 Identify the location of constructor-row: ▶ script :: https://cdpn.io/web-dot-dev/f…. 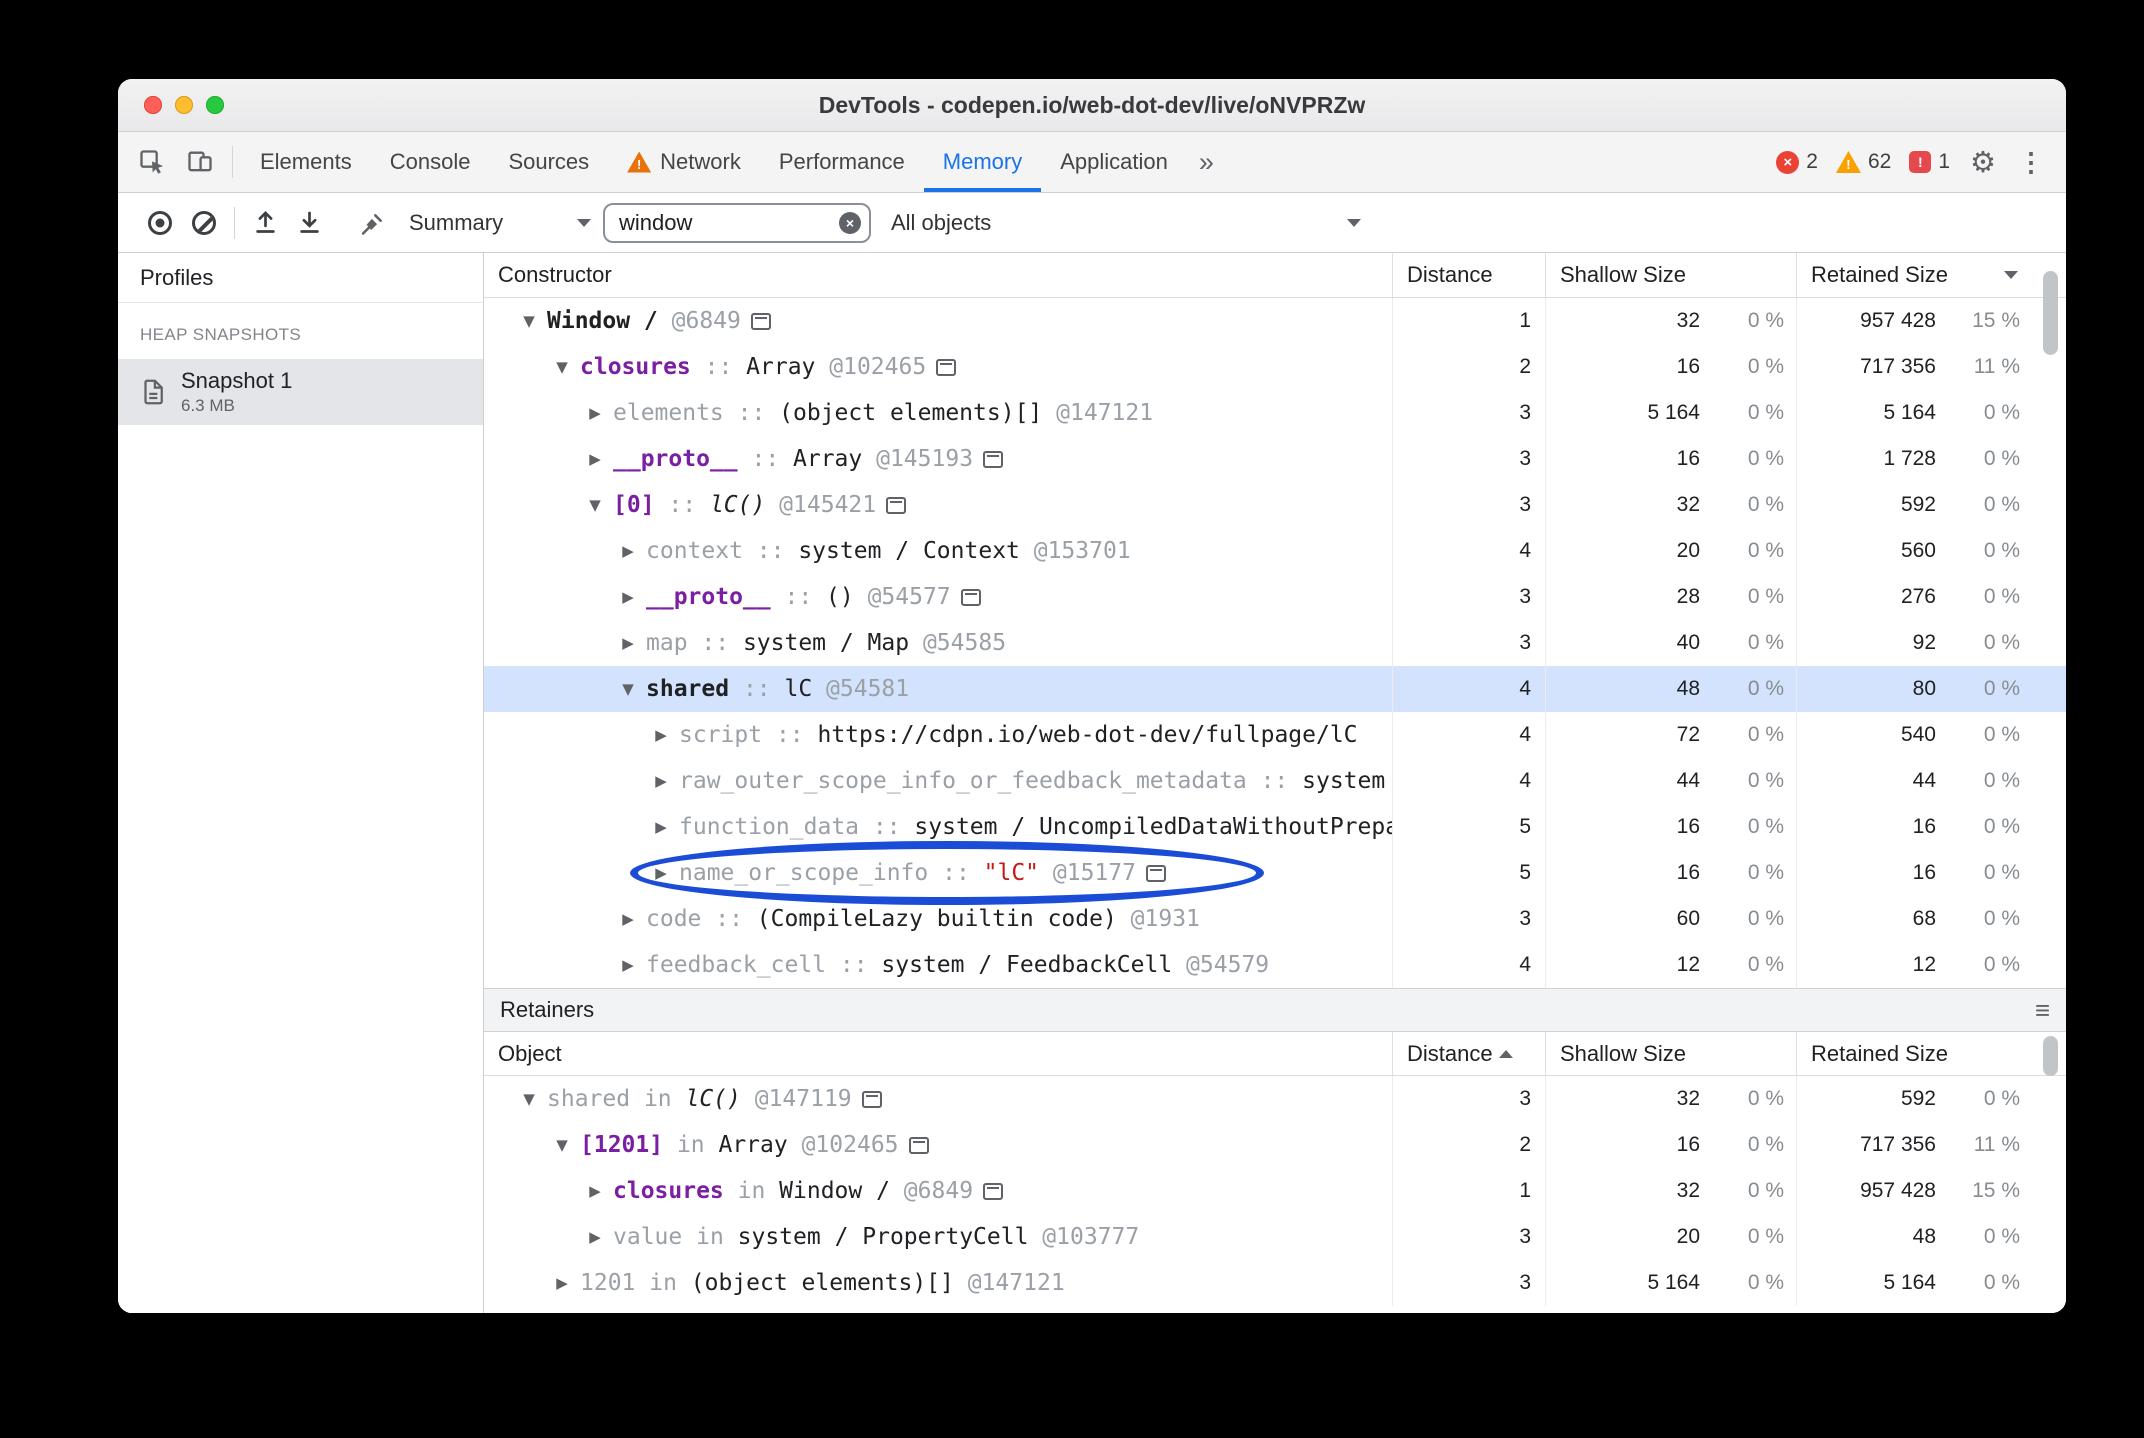
(1275, 735).